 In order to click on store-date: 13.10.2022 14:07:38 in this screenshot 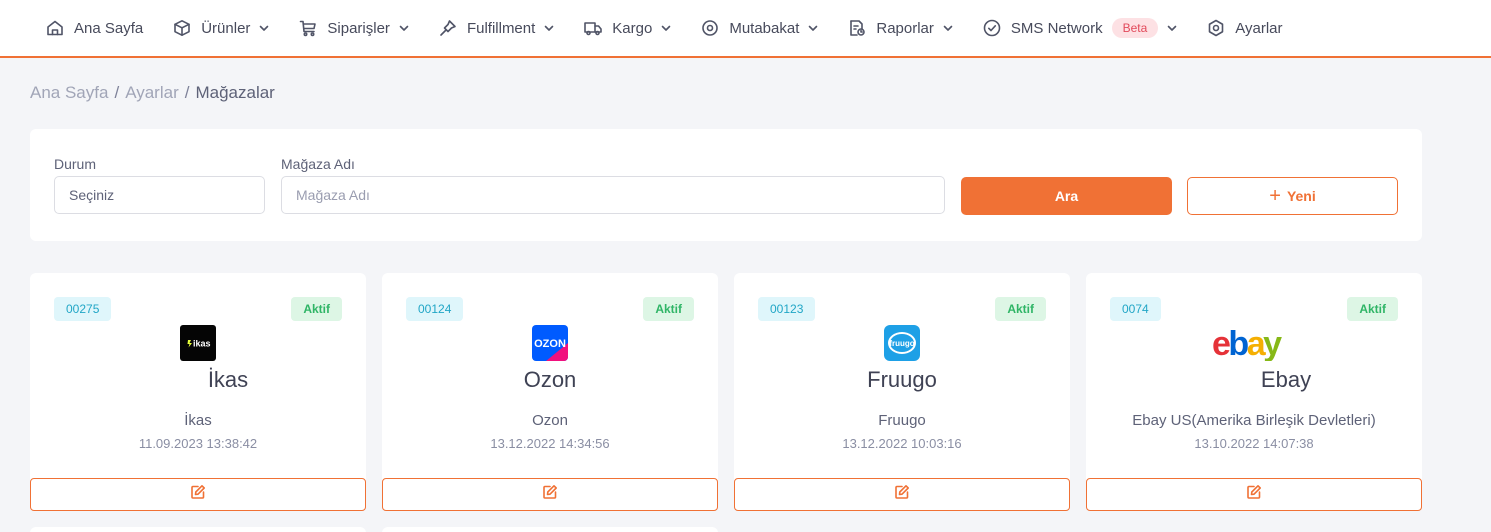, I will do `click(1254, 443)`.